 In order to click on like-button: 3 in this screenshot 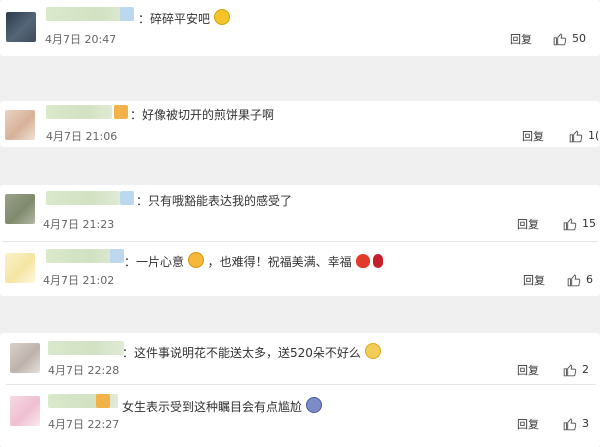, I will do `click(576, 424)`.